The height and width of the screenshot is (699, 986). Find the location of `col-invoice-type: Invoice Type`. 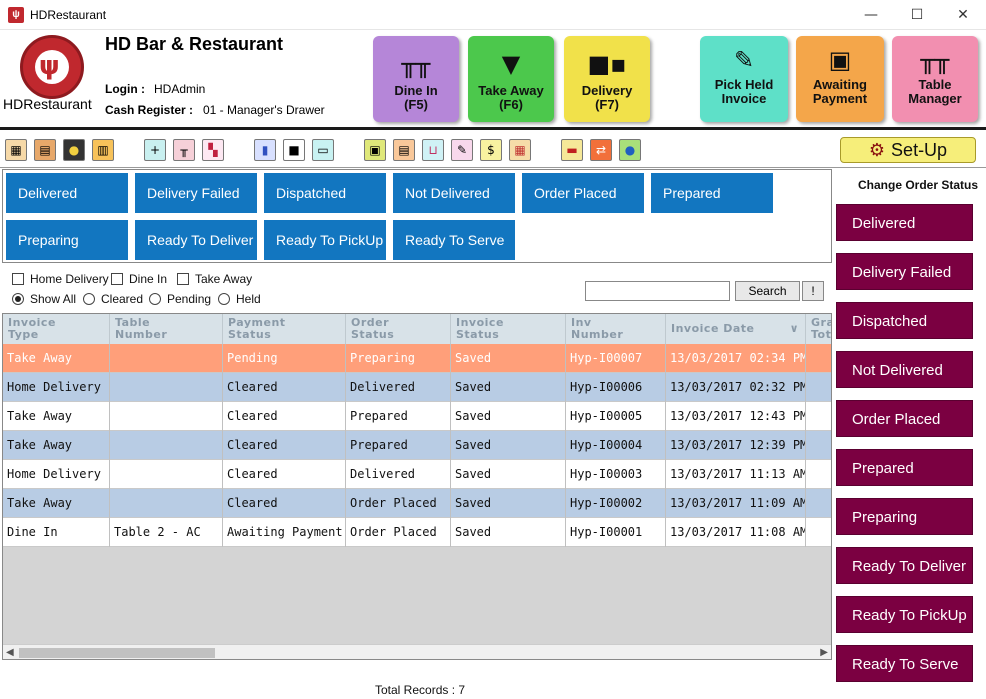

col-invoice-type: Invoice Type is located at coordinates (56, 329).